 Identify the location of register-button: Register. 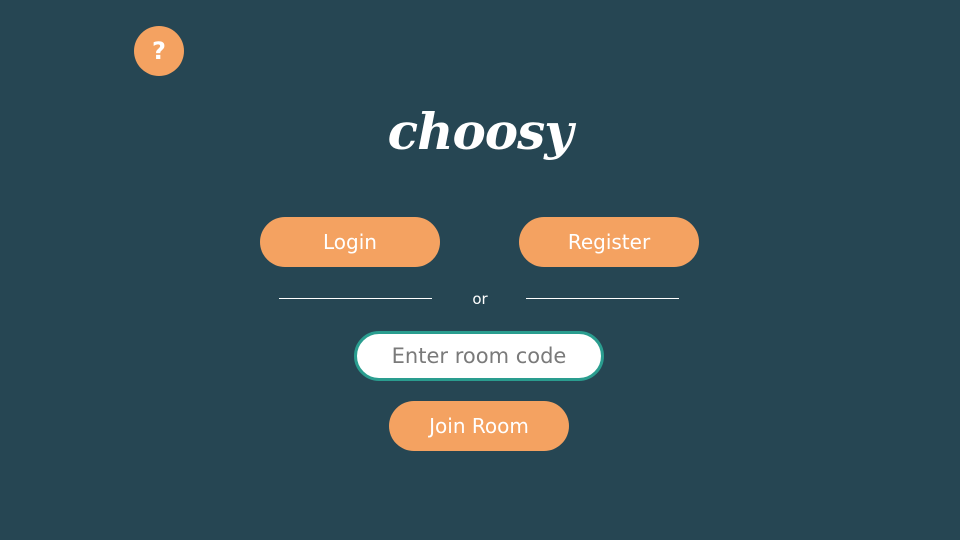
(609, 242).